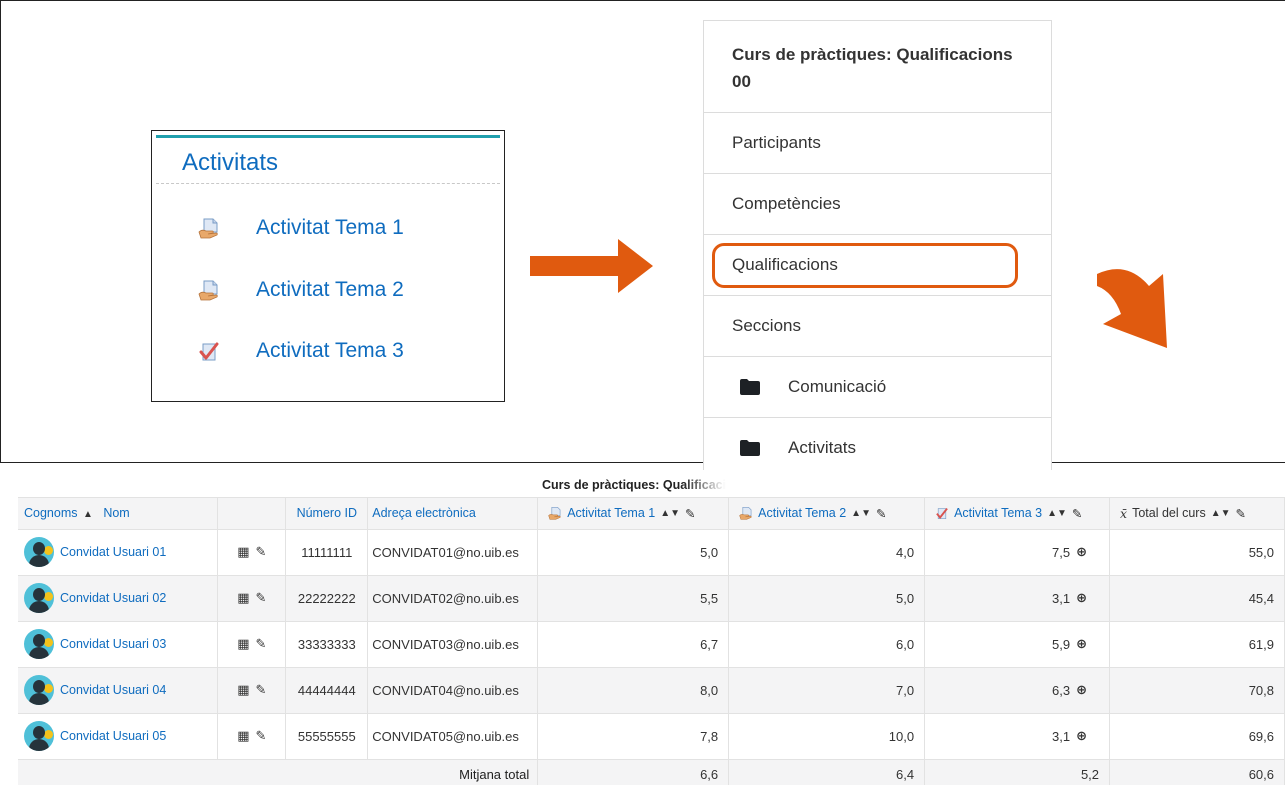 This screenshot has width=1285, height=785. What do you see at coordinates (611, 513) in the screenshot?
I see `activity-1-column-link: Activitat Tema 1` at bounding box center [611, 513].